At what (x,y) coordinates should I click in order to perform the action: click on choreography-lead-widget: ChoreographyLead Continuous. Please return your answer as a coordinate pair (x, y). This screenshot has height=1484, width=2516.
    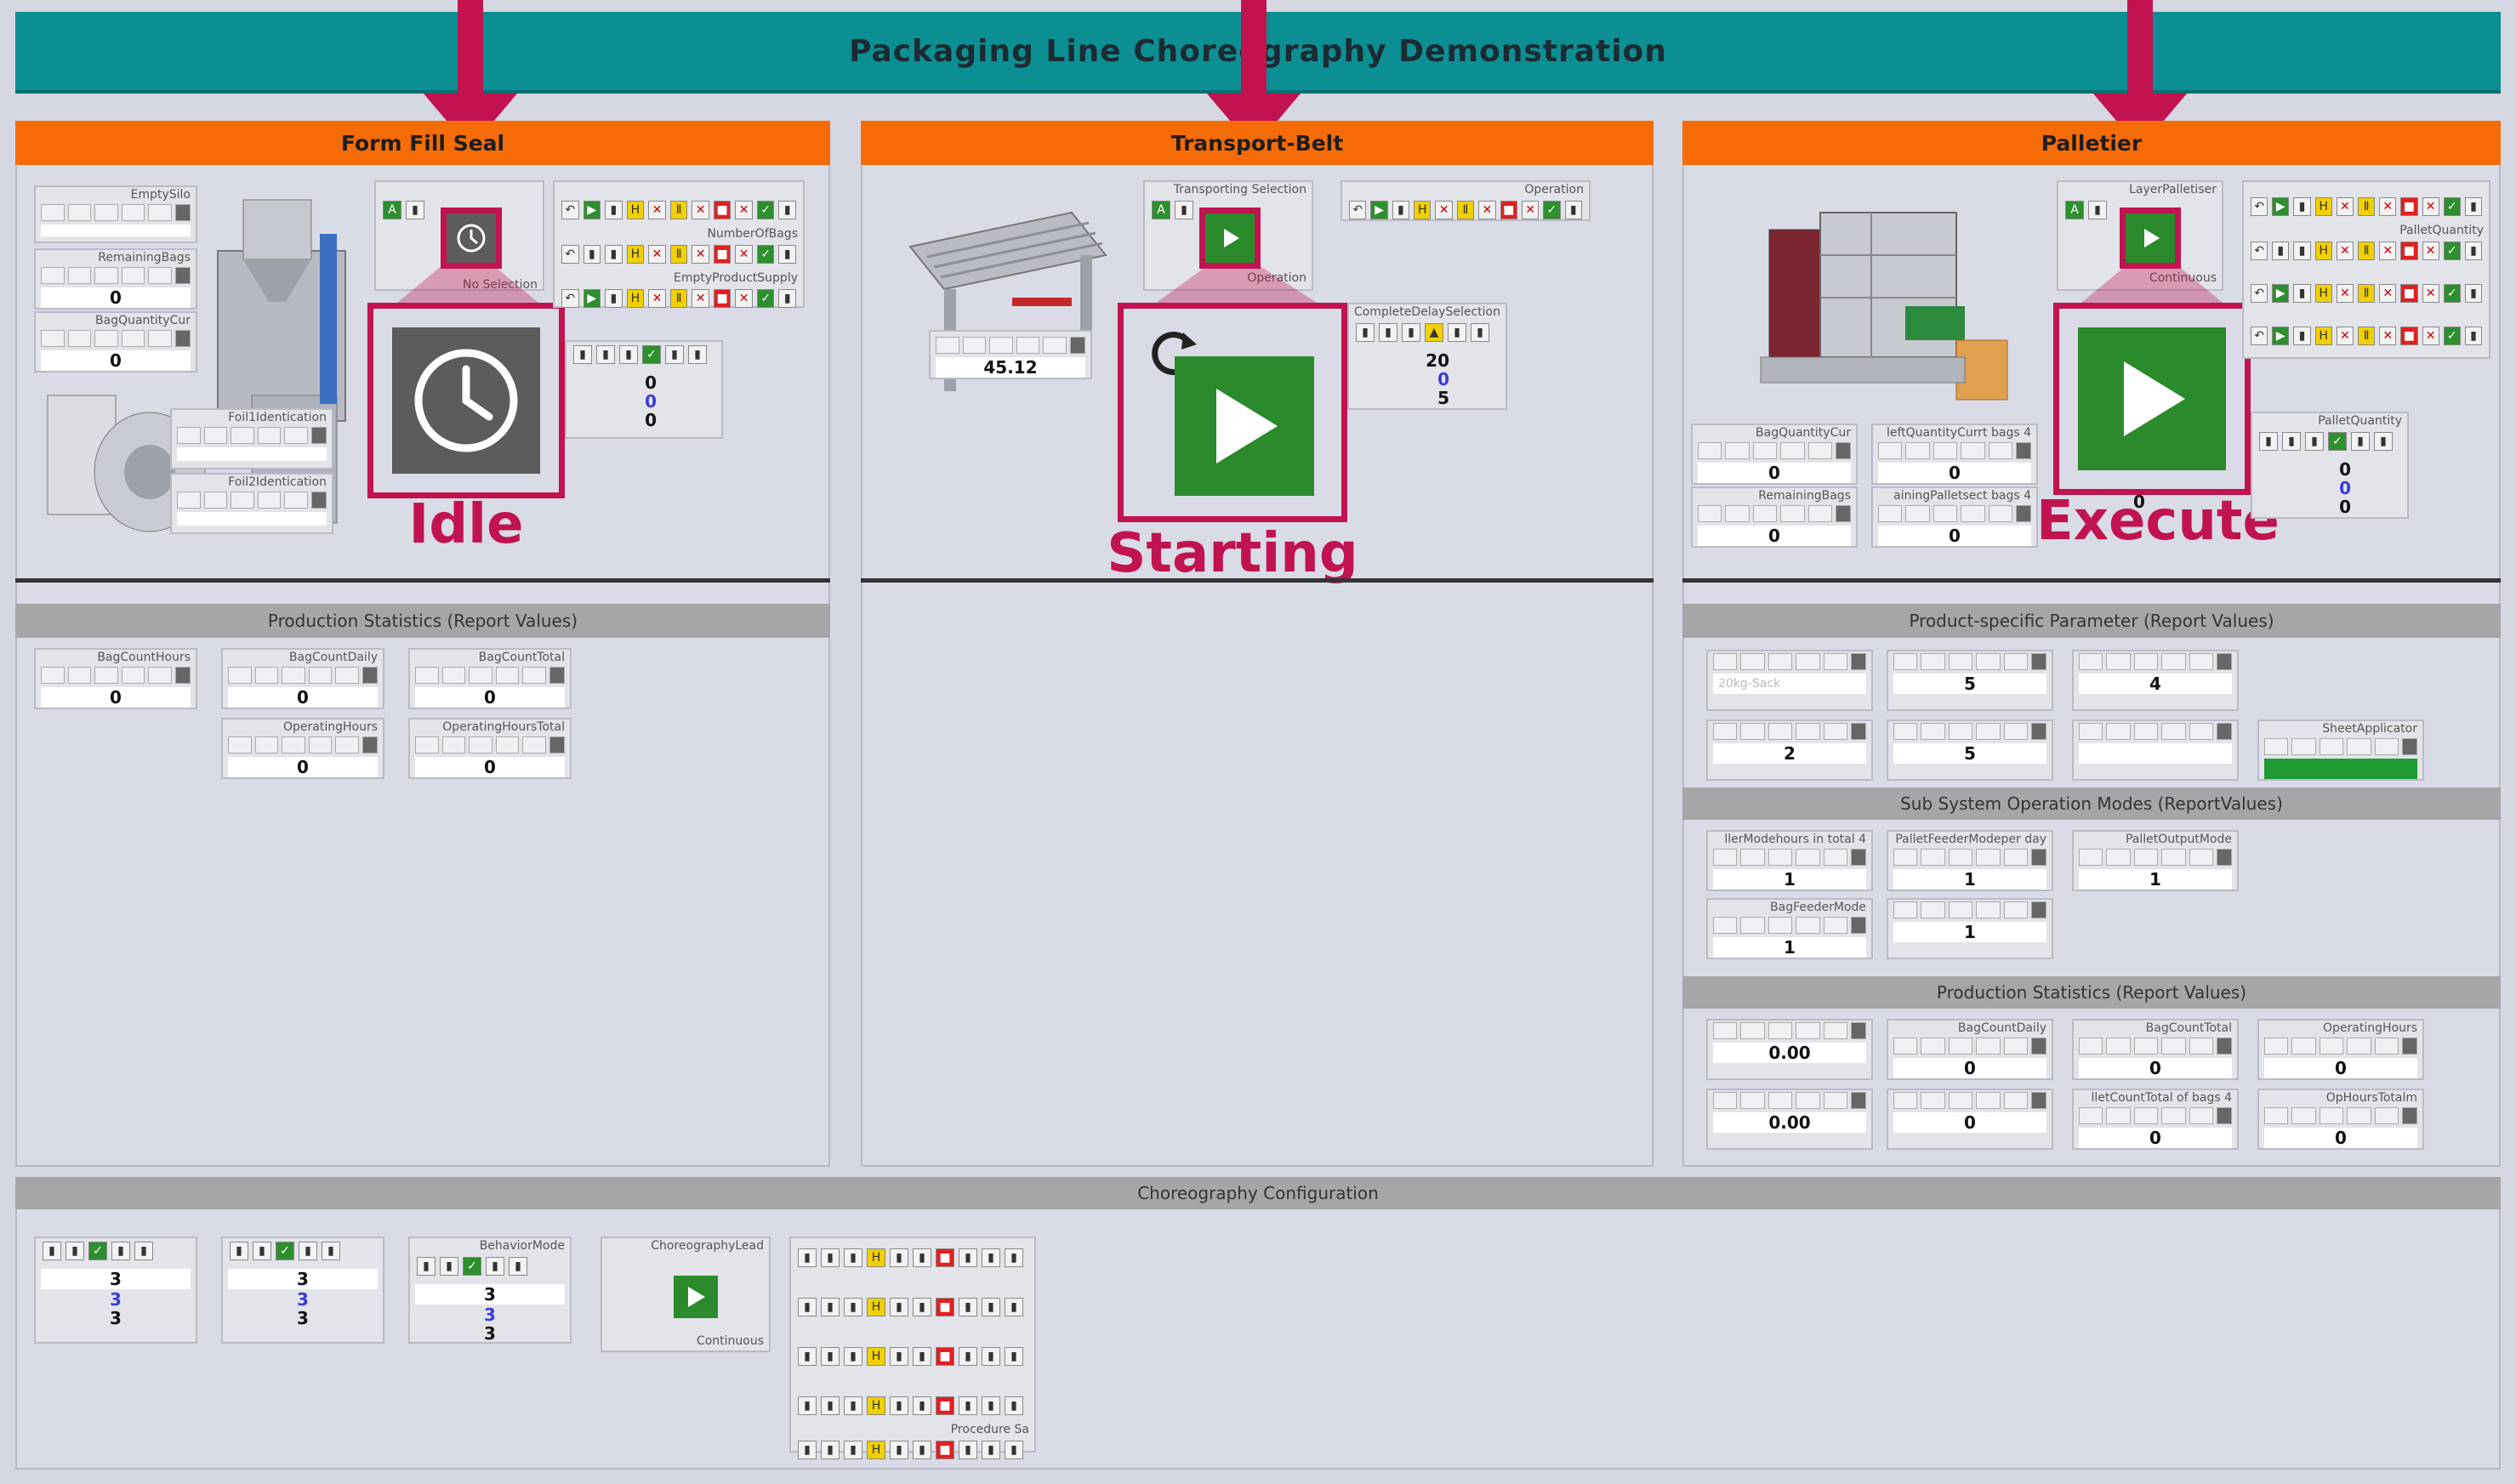
    Looking at the image, I should click on (686, 1295).